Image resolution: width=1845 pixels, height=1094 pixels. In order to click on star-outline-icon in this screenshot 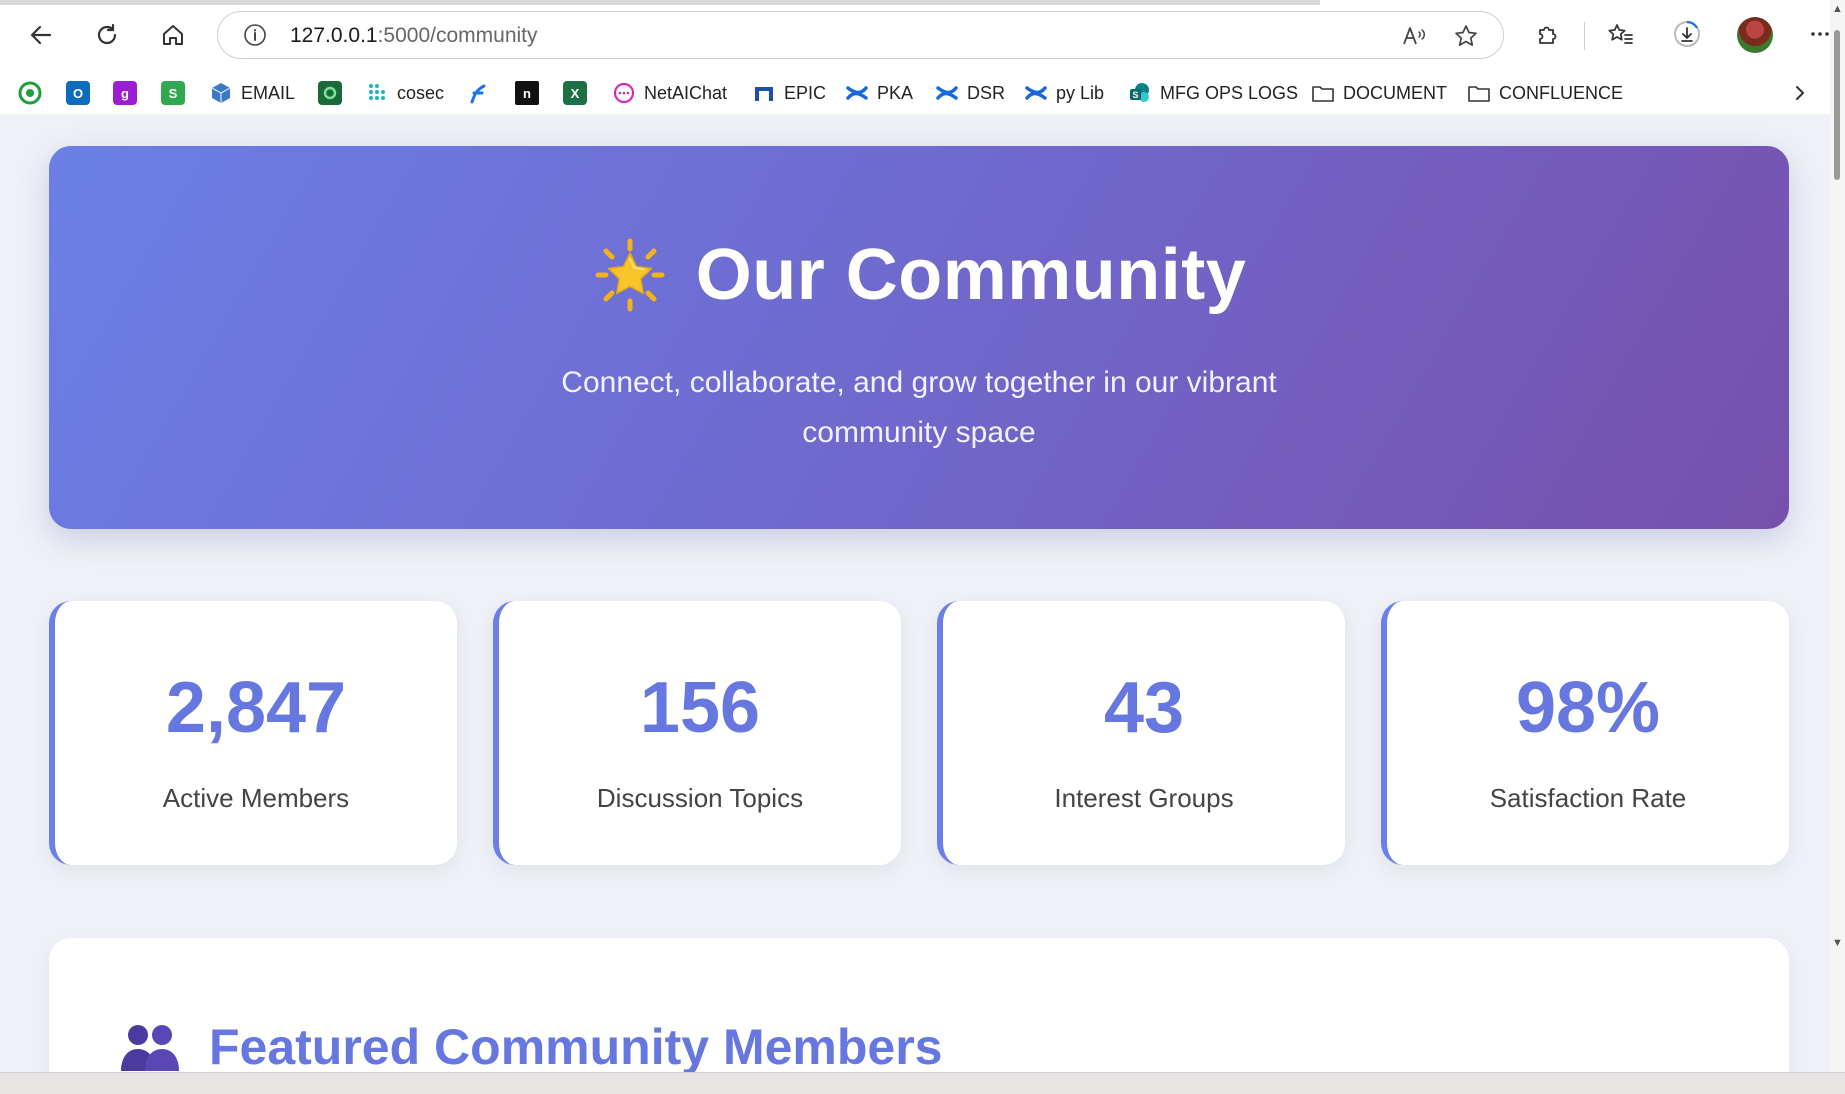, I will do `click(1466, 35)`.